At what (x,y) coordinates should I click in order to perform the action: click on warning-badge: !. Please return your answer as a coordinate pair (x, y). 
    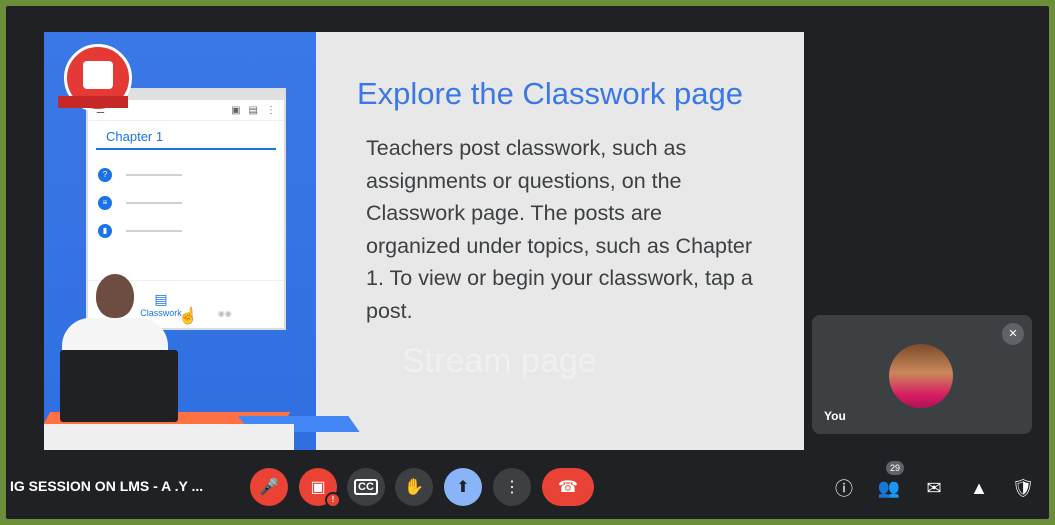
    Looking at the image, I should click on (333, 500).